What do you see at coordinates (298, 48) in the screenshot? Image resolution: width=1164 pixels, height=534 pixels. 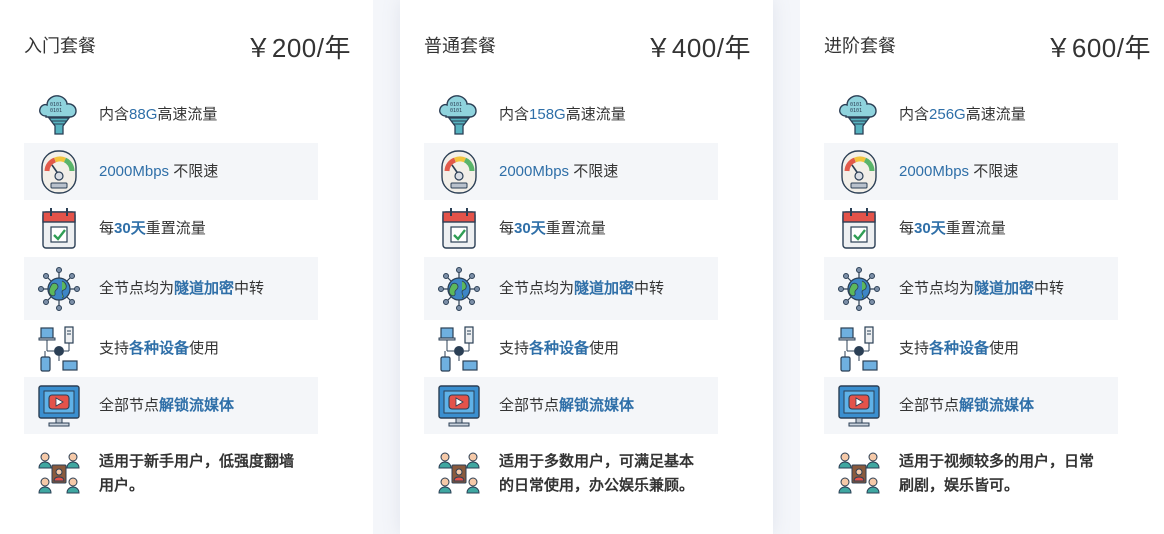 I see `plan-price: ￥200/年` at bounding box center [298, 48].